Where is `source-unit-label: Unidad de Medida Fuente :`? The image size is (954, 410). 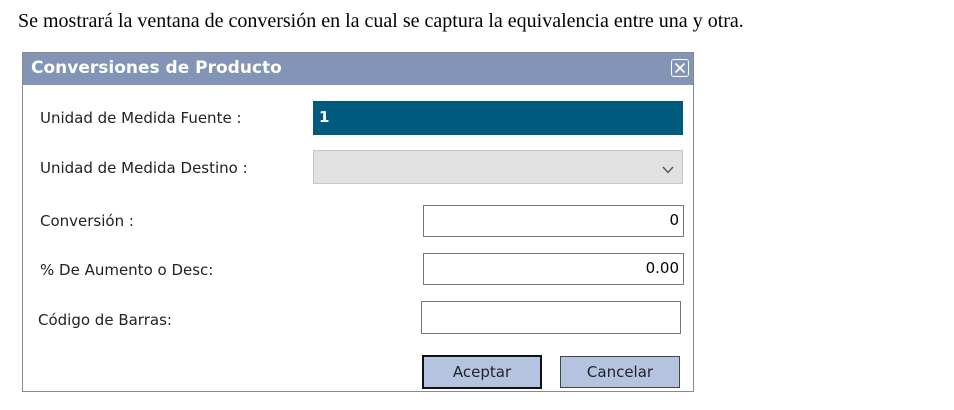
source-unit-label: Unidad de Medida Fuente : is located at coordinates (141, 118).